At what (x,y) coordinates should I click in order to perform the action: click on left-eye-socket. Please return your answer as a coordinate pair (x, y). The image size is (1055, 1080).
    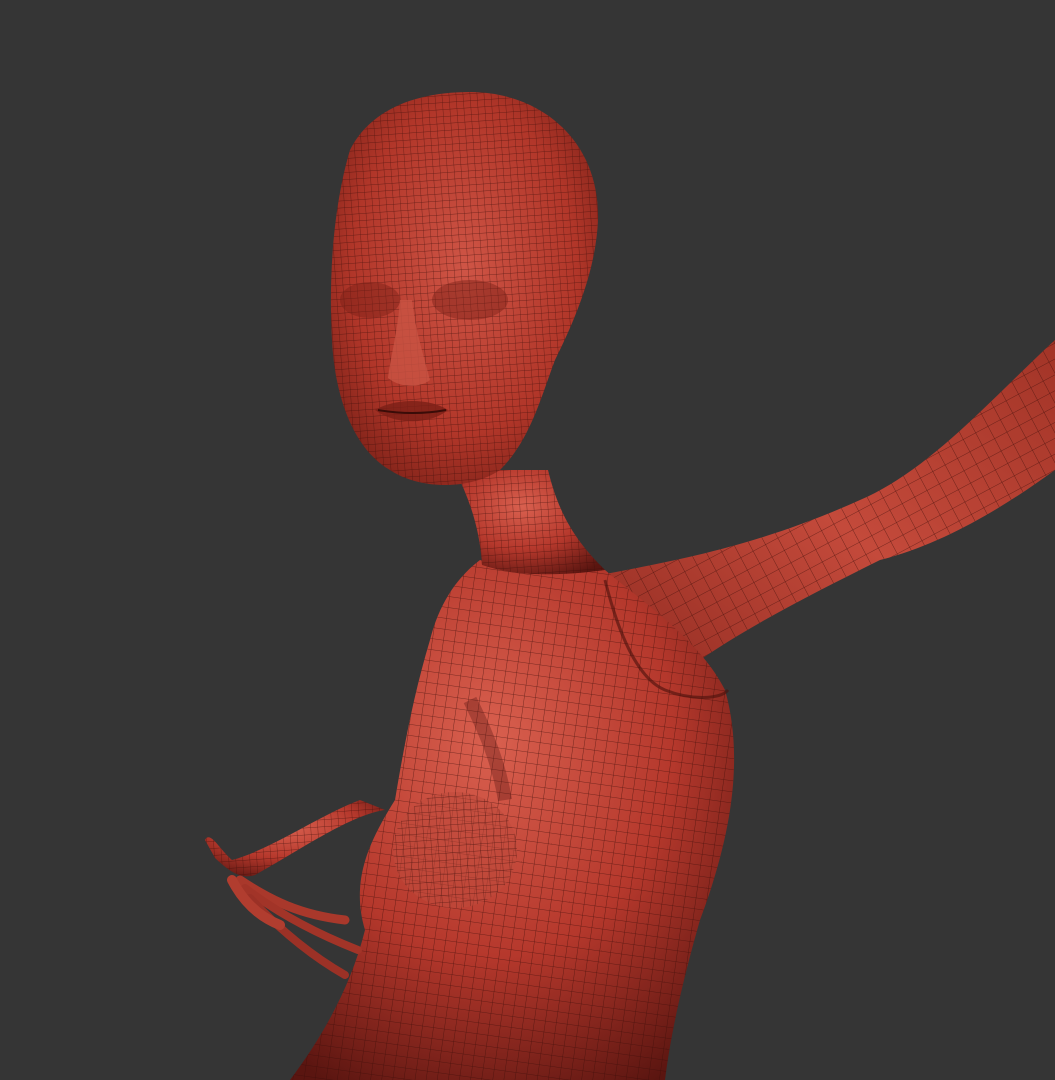
    Looking at the image, I should click on (370, 300).